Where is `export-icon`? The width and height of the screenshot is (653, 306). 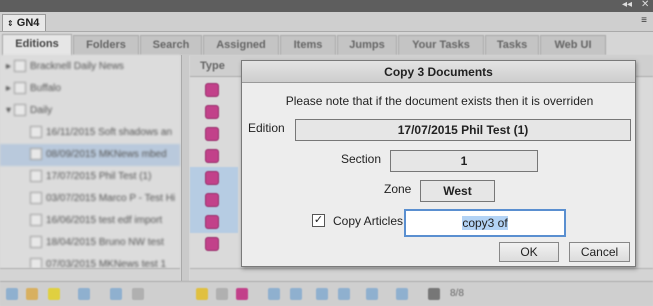 export-icon is located at coordinates (402, 294).